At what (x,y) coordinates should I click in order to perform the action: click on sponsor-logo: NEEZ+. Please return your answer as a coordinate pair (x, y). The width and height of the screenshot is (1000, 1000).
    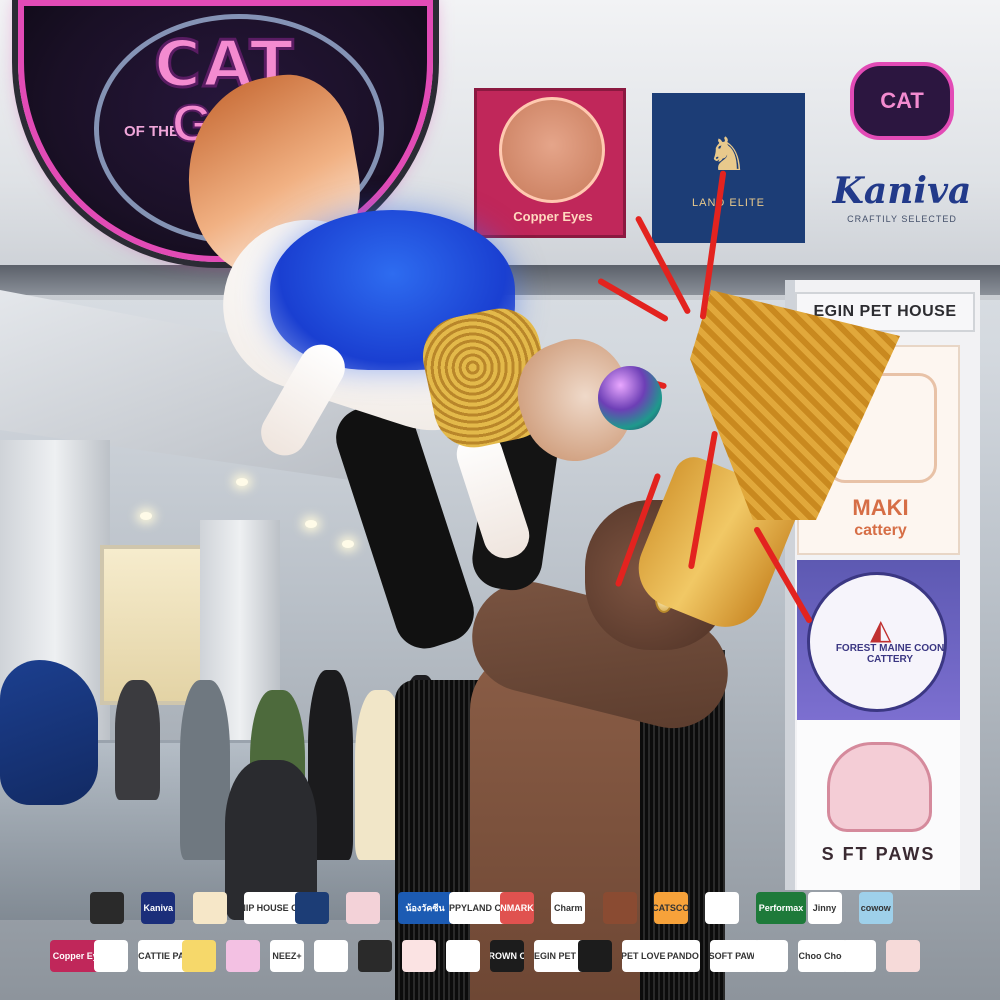
    Looking at the image, I should click on (287, 956).